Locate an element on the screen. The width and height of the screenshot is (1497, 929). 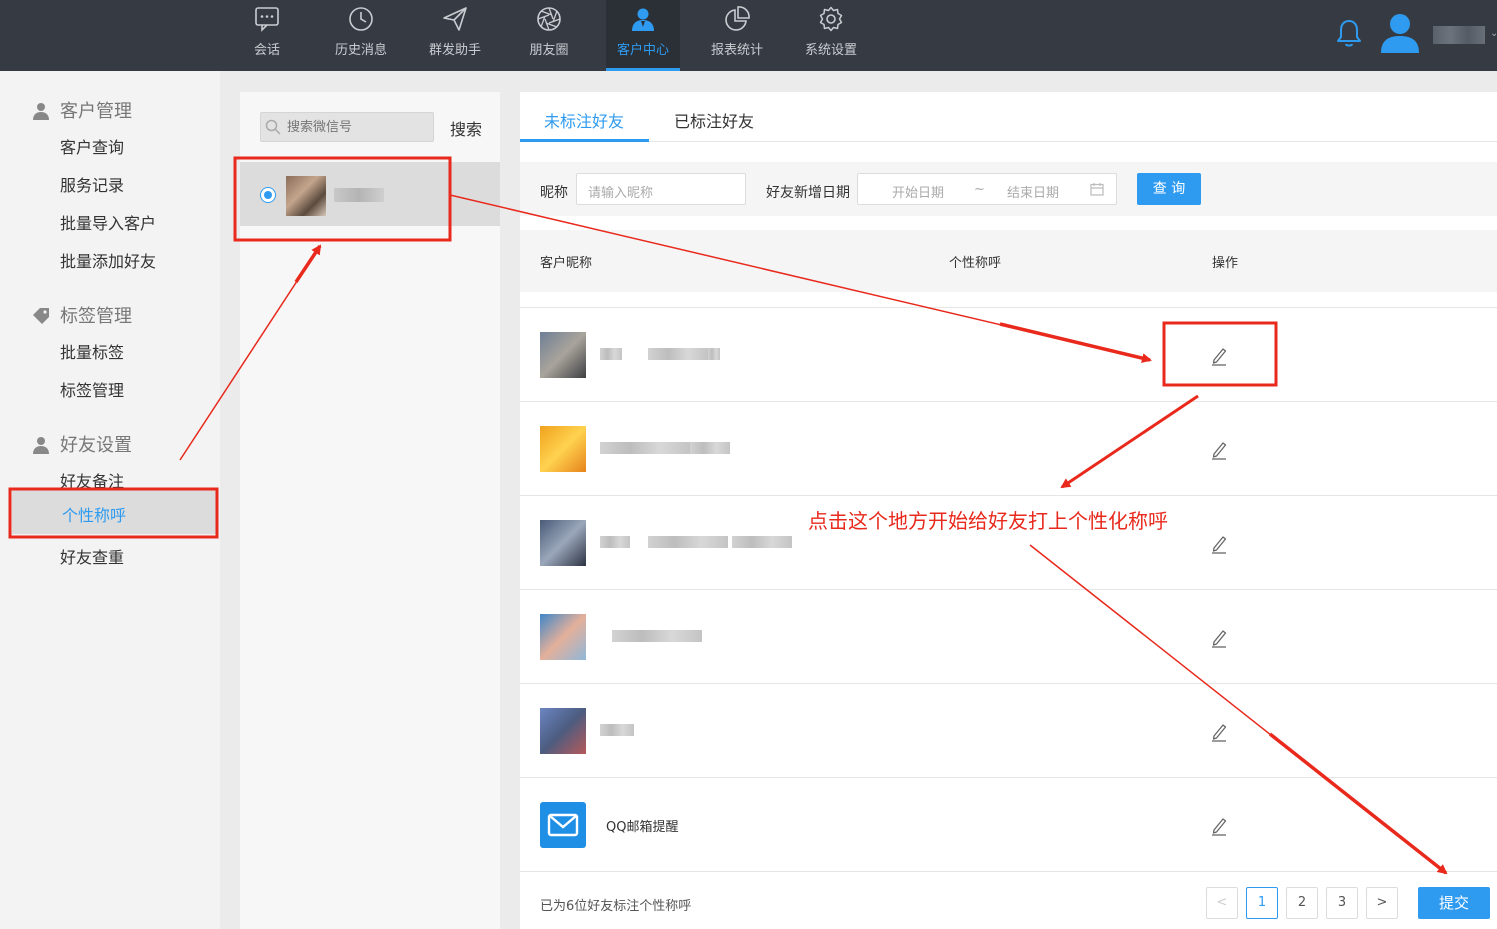
column-header: 操作 is located at coordinates (1225, 263).